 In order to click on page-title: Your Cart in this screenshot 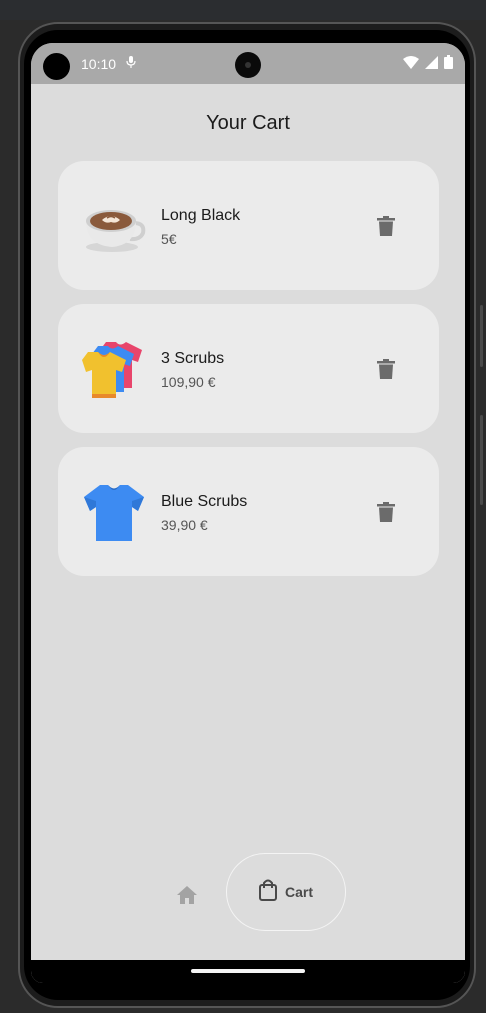, I will do `click(248, 123)`.